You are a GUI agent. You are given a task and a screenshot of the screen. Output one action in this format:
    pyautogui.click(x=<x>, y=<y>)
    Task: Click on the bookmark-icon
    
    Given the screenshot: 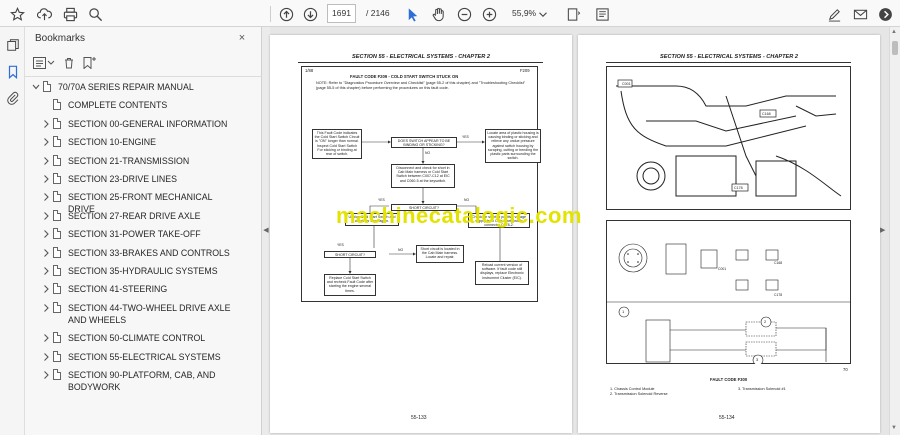 What is the action you would take?
    pyautogui.click(x=12, y=71)
    